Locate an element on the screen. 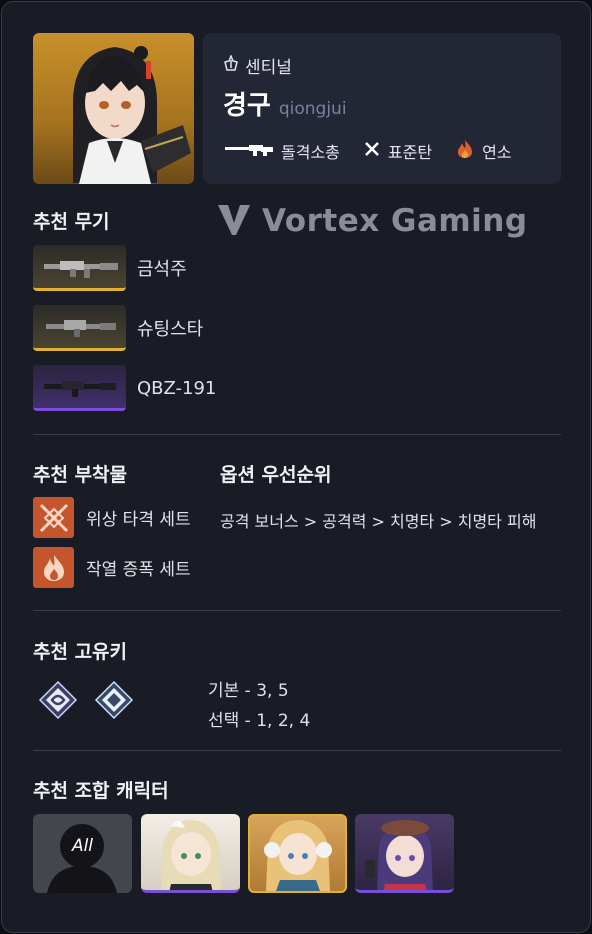  class-label: 센티널 is located at coordinates (268, 68).